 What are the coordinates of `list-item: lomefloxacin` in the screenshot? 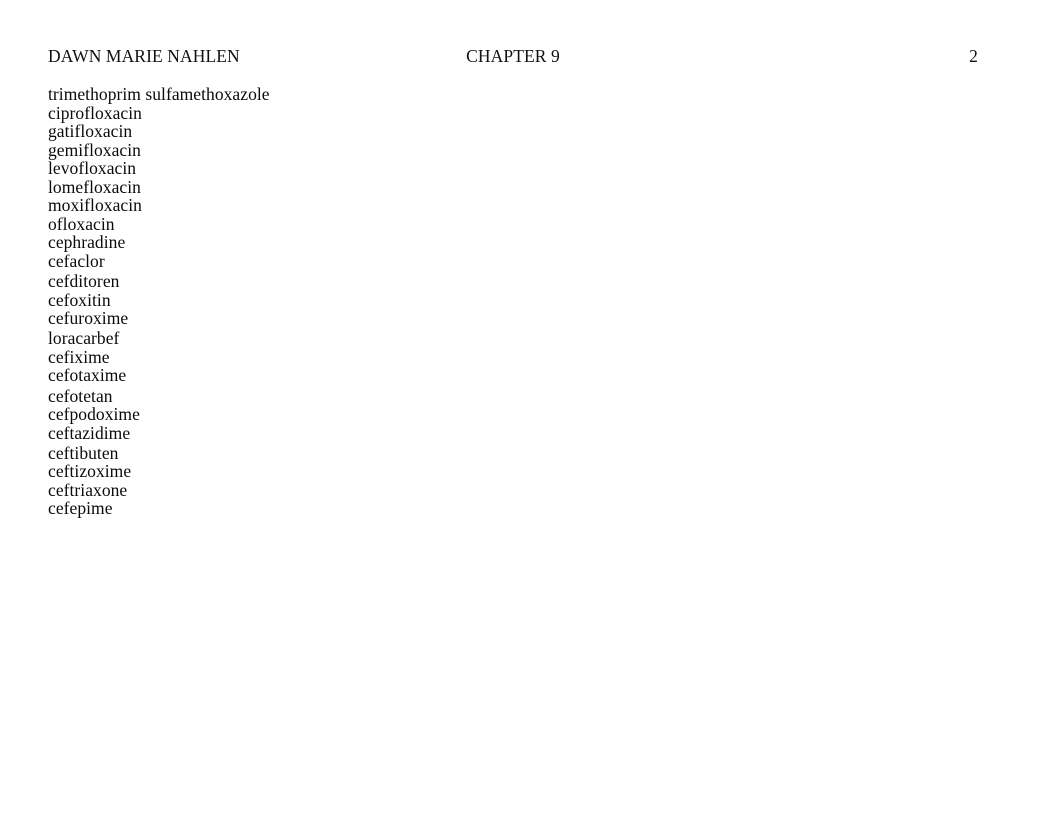 It's located at (94, 186).